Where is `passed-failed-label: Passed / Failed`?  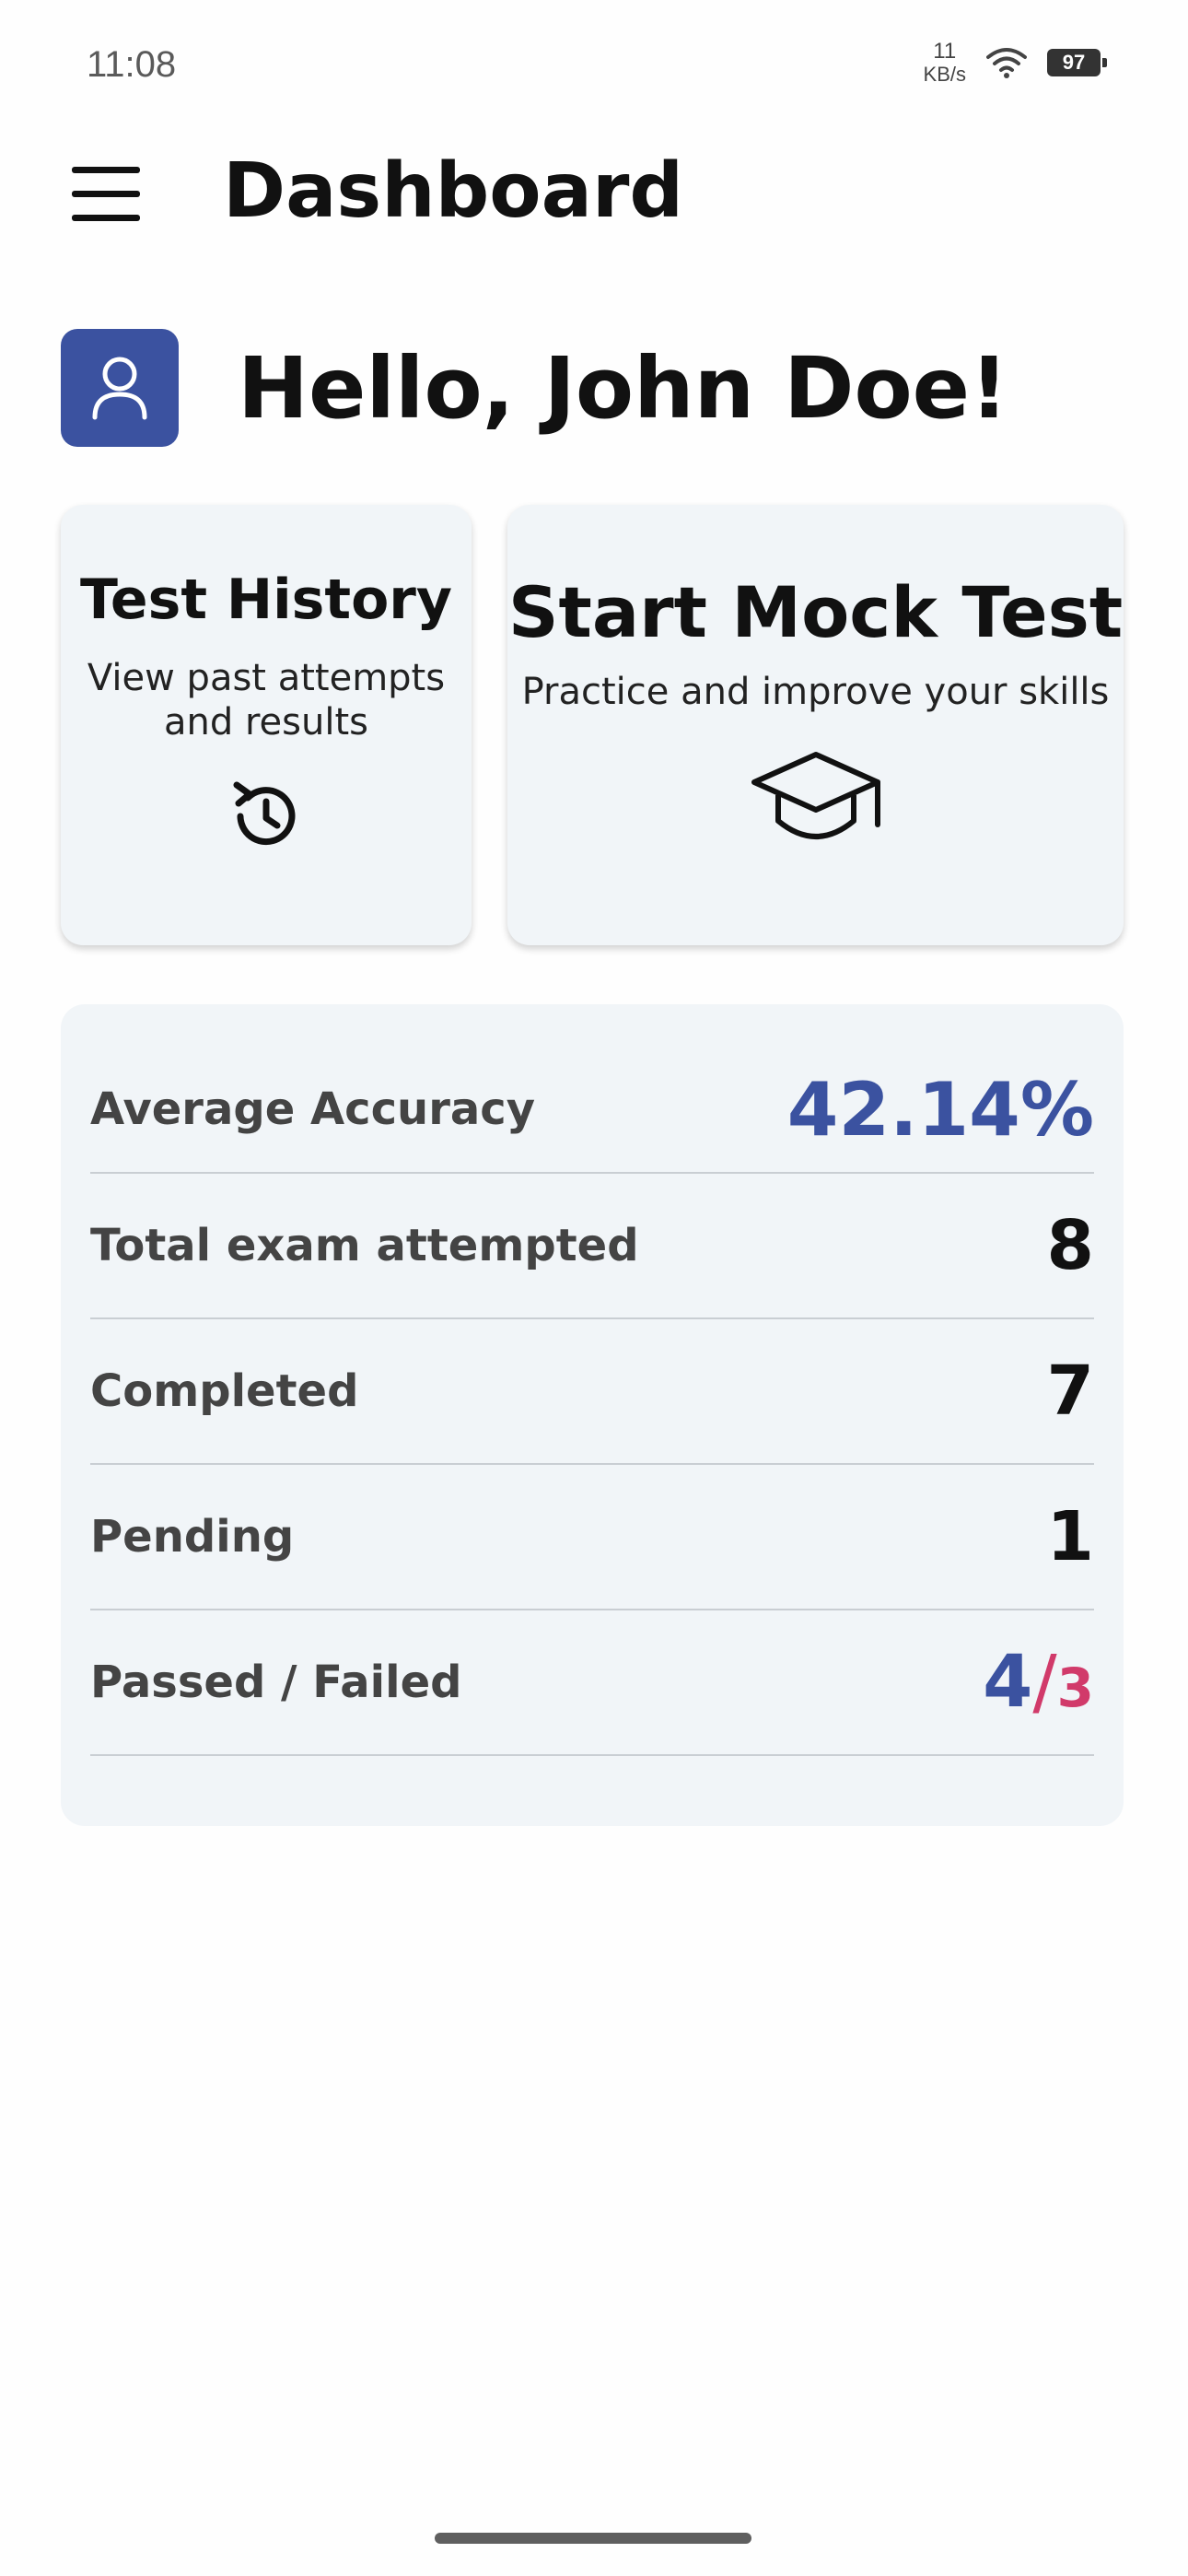
passed-failed-label: Passed / Failed is located at coordinates (276, 1682).